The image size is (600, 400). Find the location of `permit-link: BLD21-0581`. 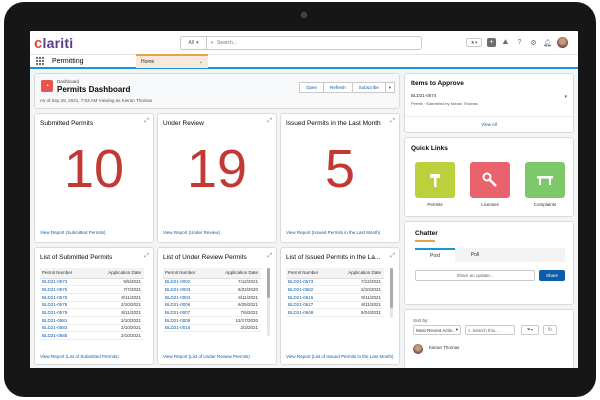

permit-link: BLD21-0581 is located at coordinates (64, 320).